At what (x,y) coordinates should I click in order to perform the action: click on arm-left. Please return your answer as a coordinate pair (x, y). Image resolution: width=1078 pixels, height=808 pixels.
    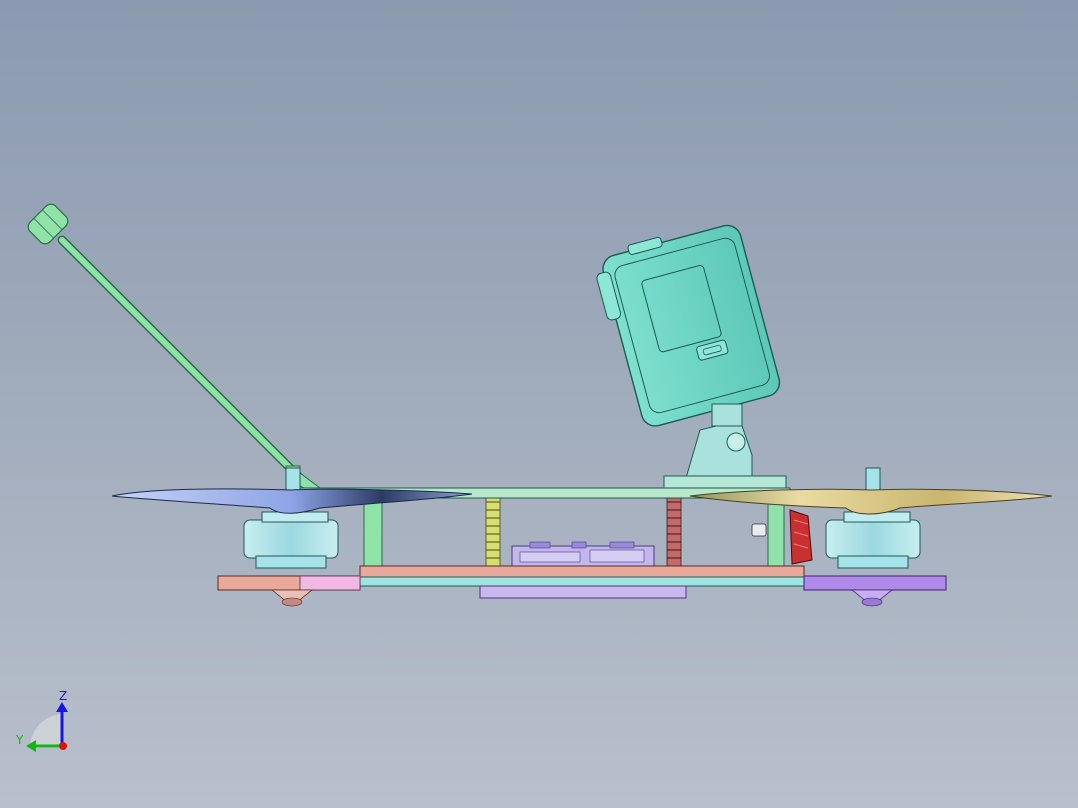
    Looking at the image, I should click on (289, 591).